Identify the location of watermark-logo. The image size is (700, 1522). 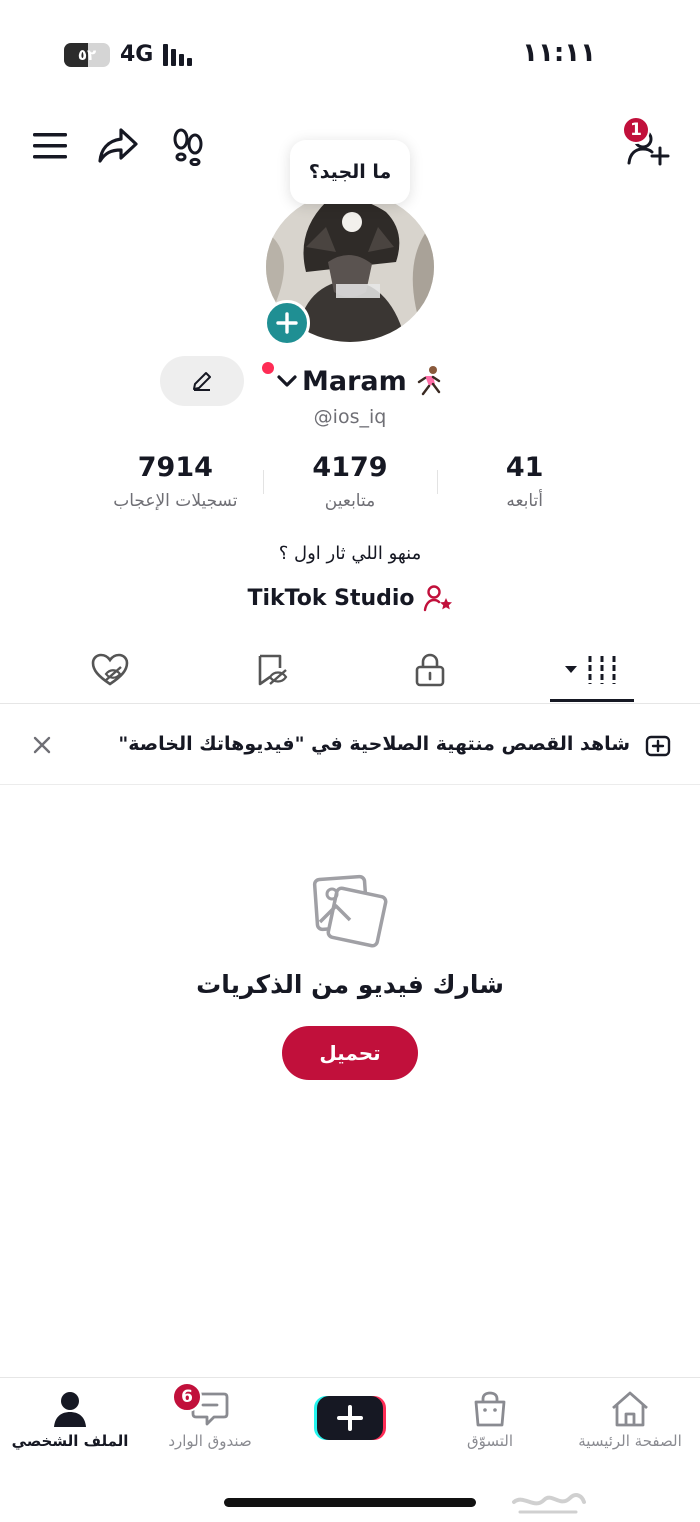
(549, 1502).